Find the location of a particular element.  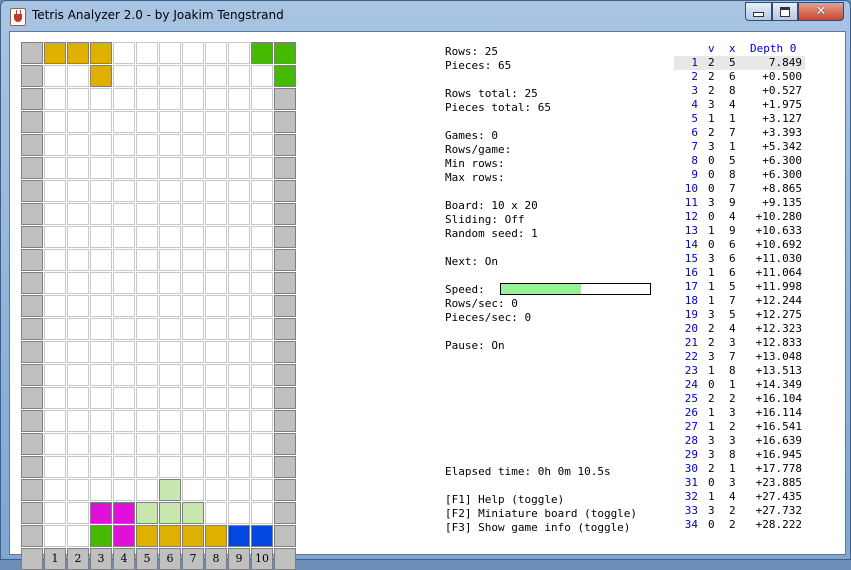

java-cup-icon is located at coordinates (18, 17).